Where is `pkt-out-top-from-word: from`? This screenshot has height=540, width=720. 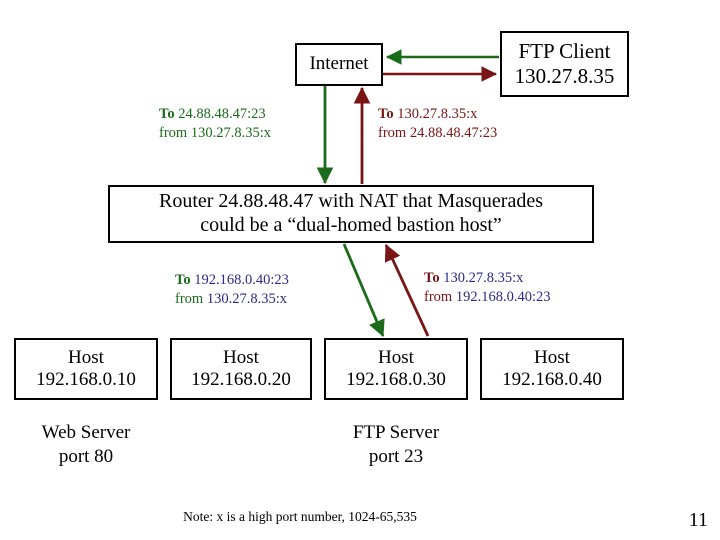 pkt-out-top-from-word: from is located at coordinates (173, 132).